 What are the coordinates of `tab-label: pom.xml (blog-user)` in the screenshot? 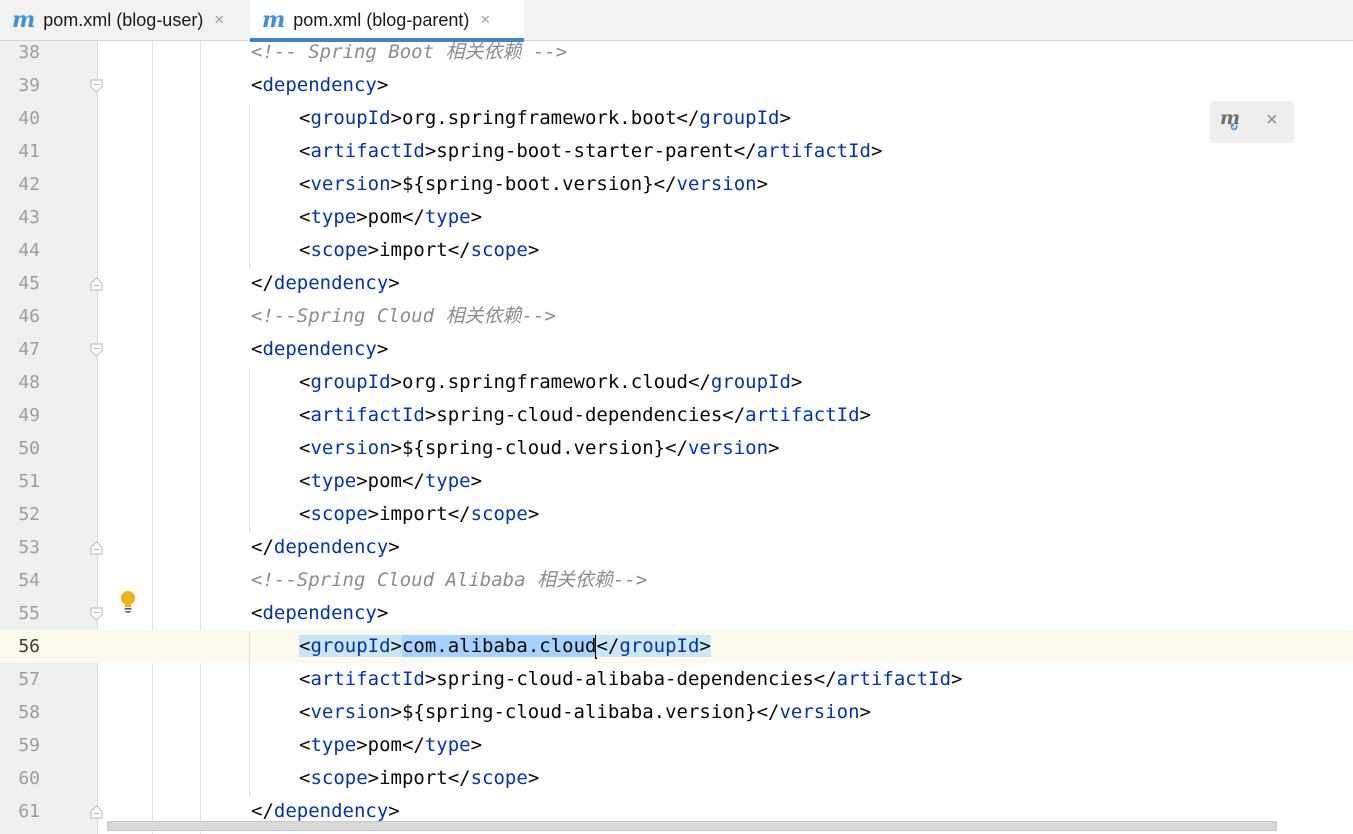 It's located at (123, 19).